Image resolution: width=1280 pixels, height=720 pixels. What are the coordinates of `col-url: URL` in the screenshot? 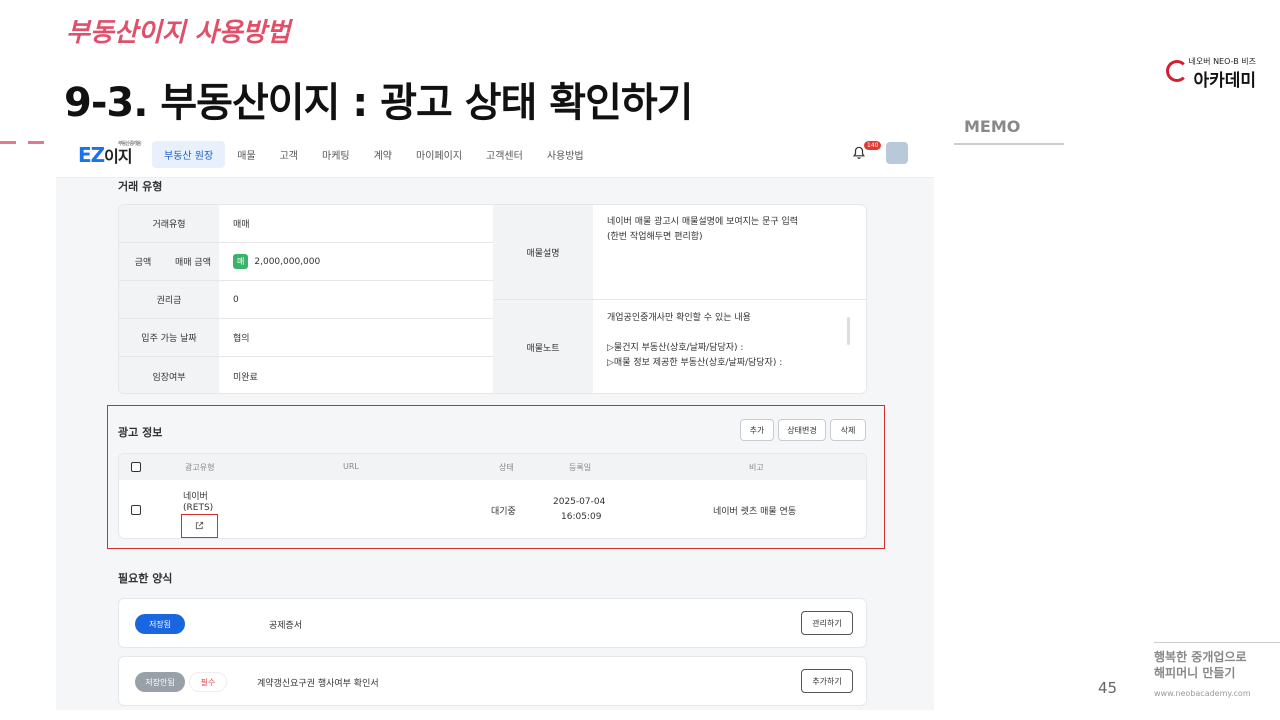 It's located at (351, 466).